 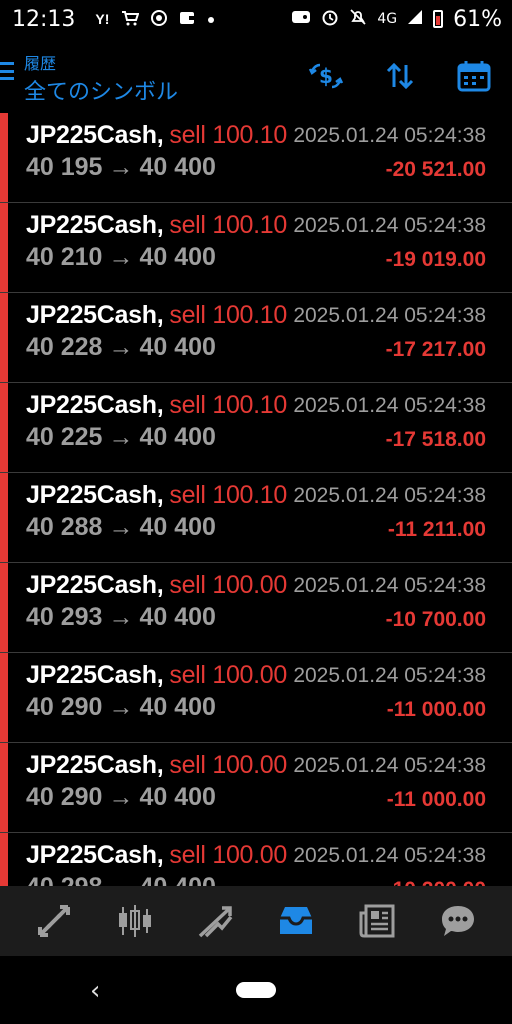 I want to click on sort-icon, so click(x=400, y=76).